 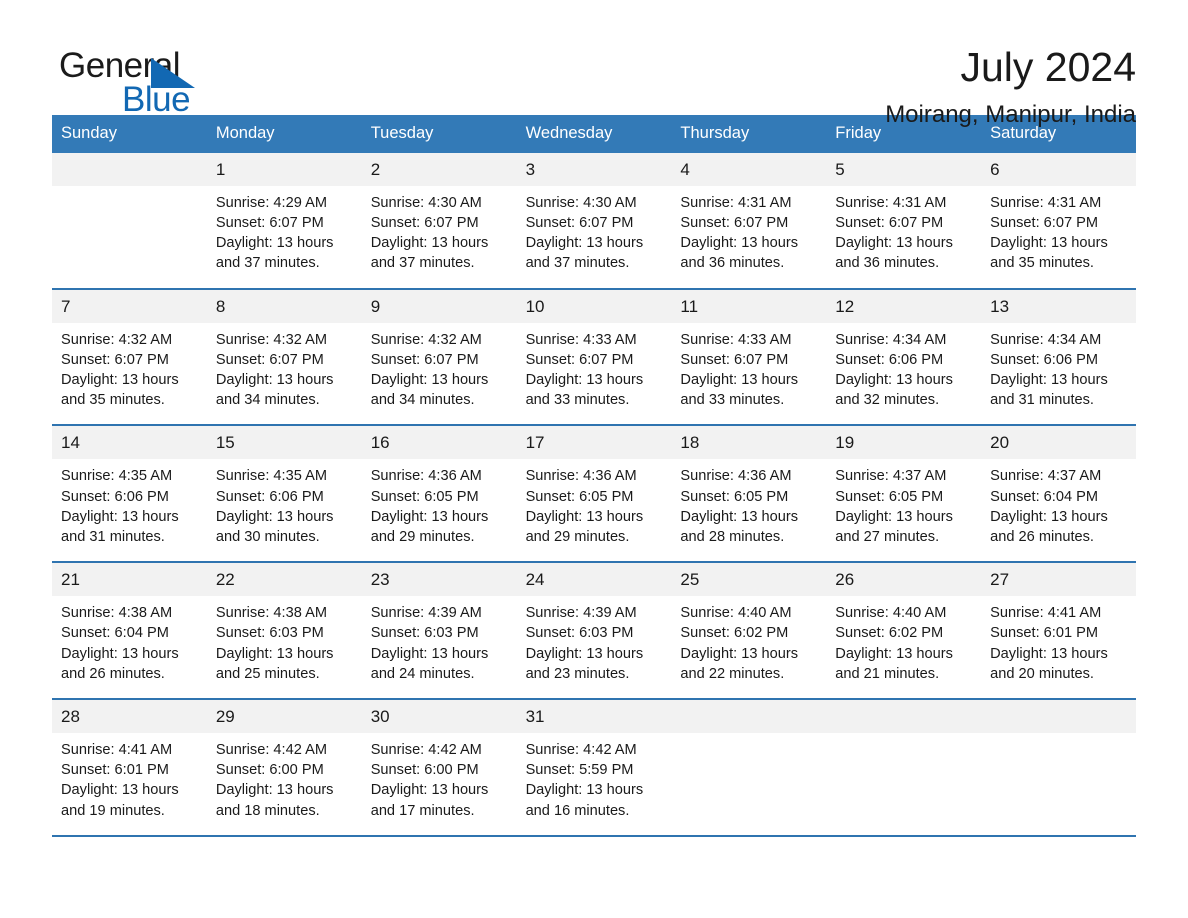 I want to click on day-number: 24, so click(x=594, y=579).